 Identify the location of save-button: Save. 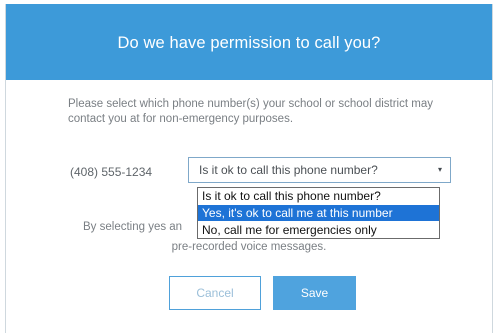
(314, 293).